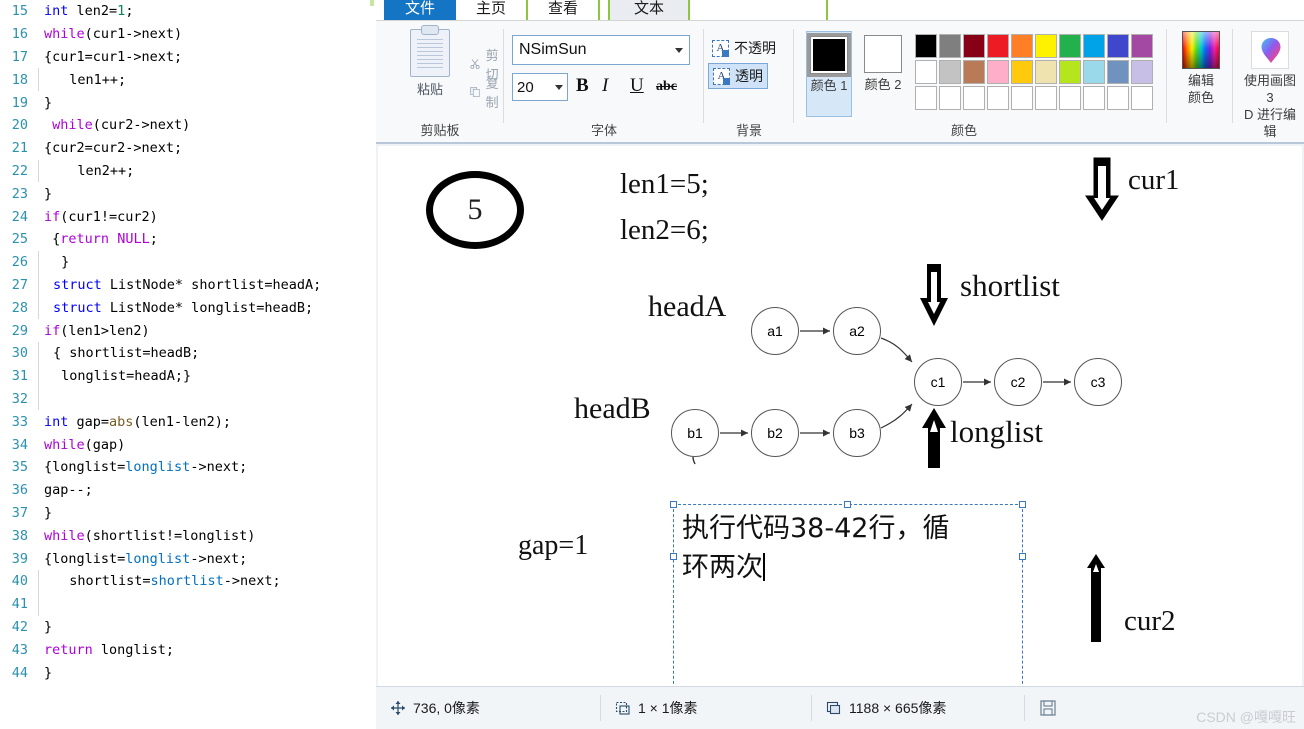  What do you see at coordinates (673, 556) in the screenshot?
I see `resize-handle-middle-left` at bounding box center [673, 556].